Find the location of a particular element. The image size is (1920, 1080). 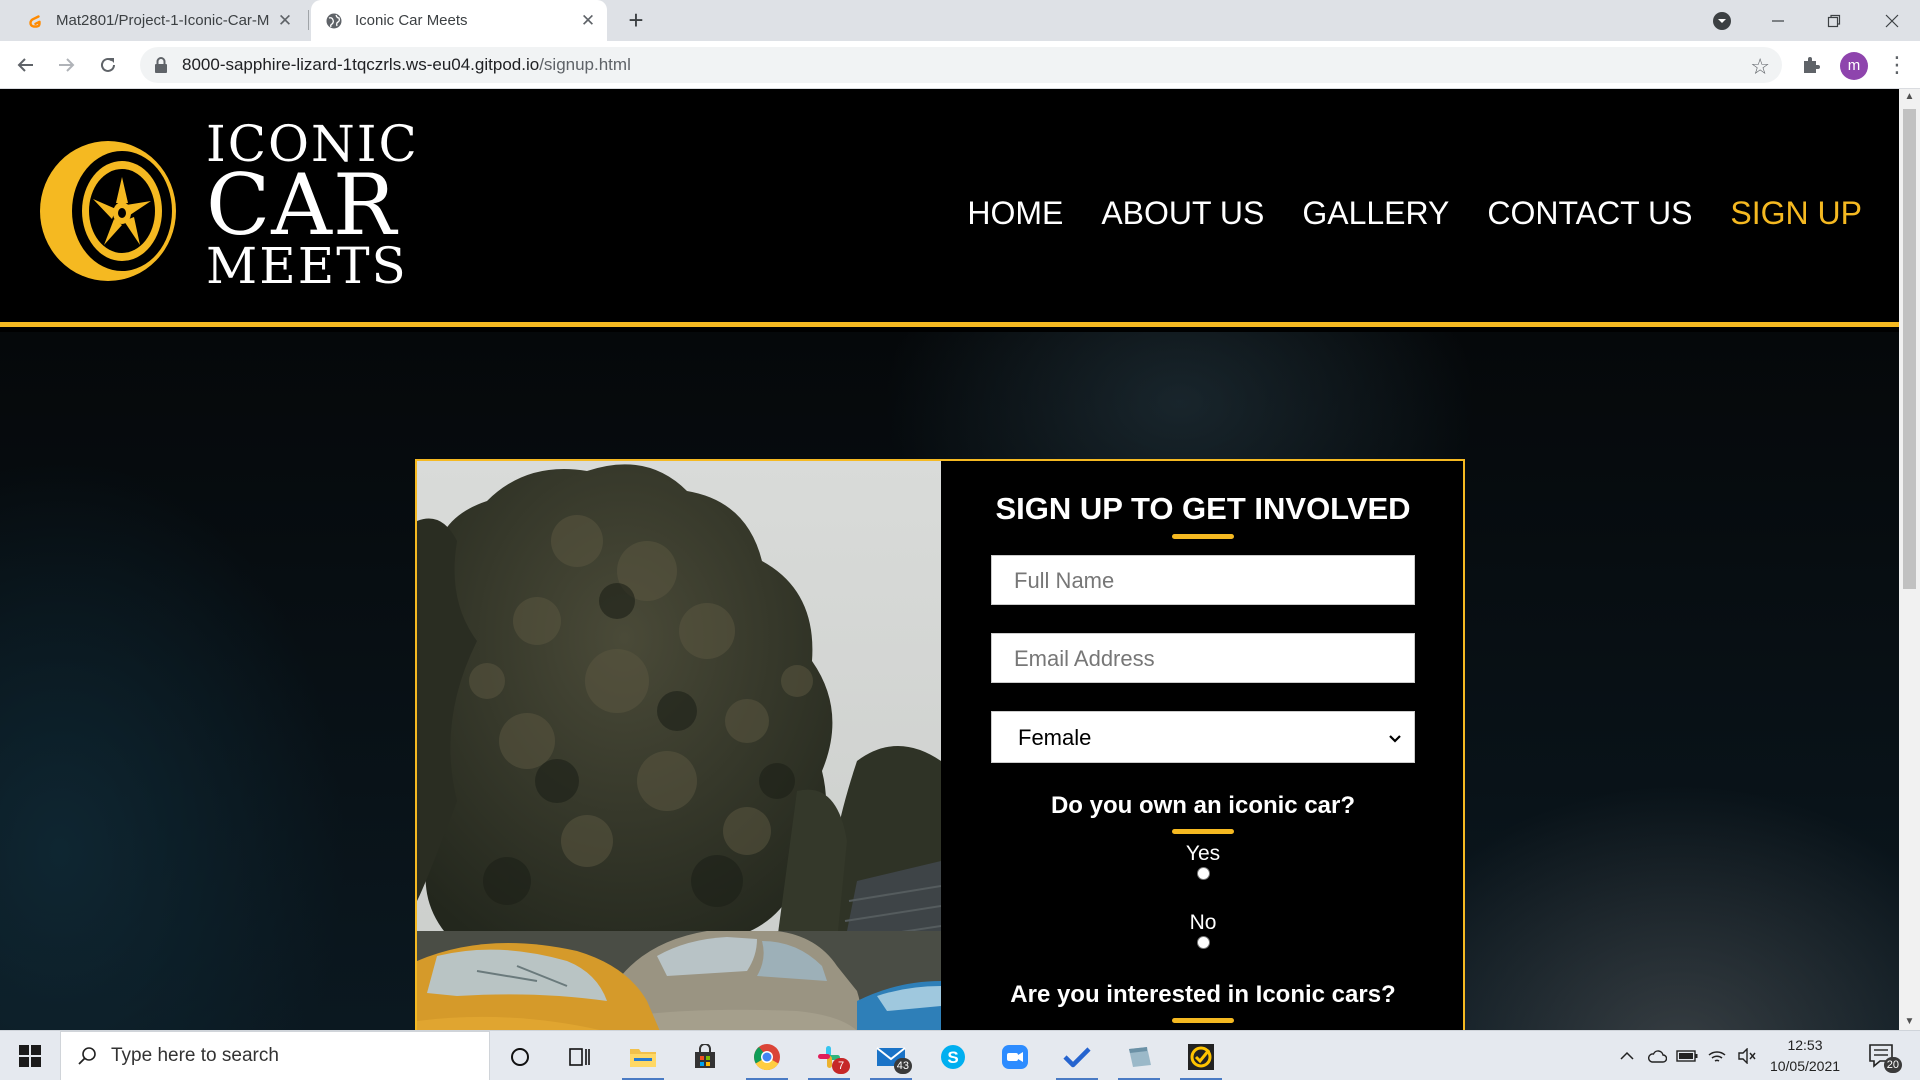

search-icon is located at coordinates (87, 1056).